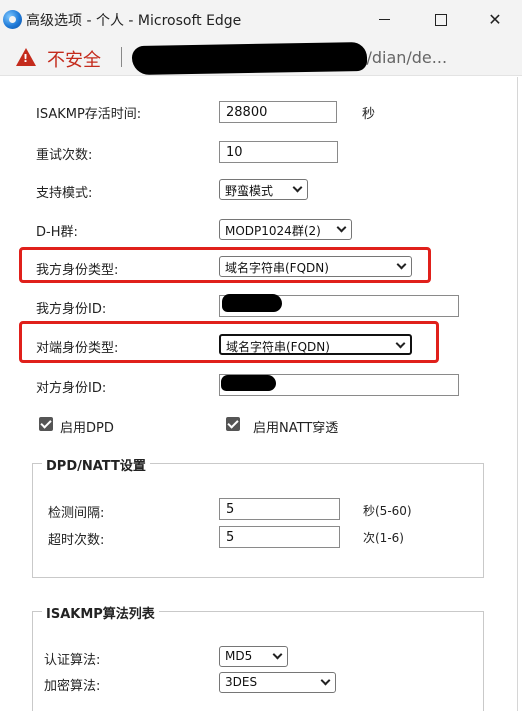 The height and width of the screenshot is (711, 522). What do you see at coordinates (278, 152) in the screenshot?
I see `retry-count-input: 10` at bounding box center [278, 152].